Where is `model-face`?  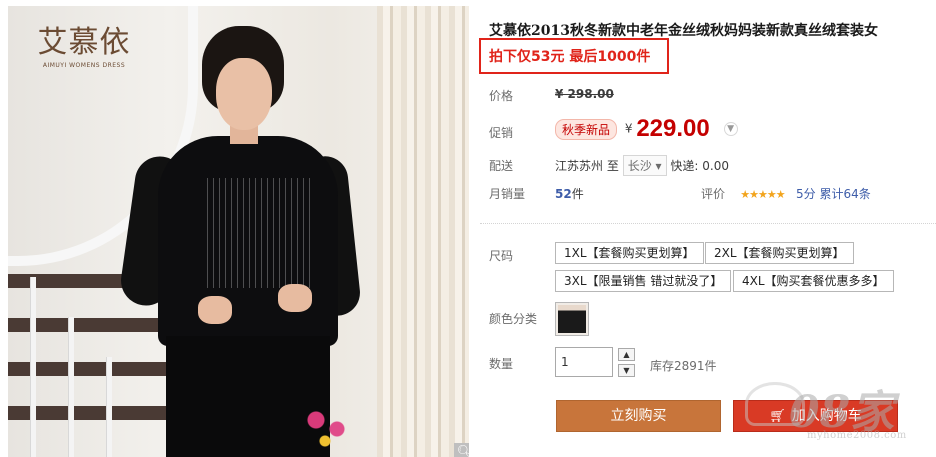
model-face is located at coordinates (244, 94).